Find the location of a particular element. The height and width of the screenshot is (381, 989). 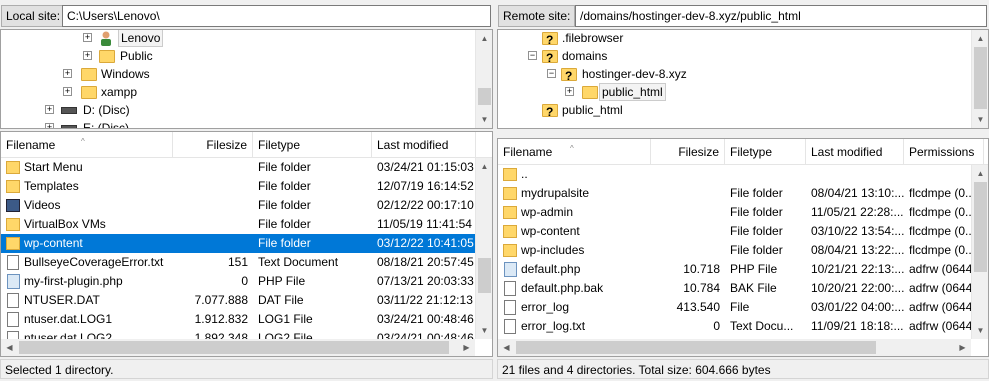

file-name: default.php.bak is located at coordinates (562, 288).